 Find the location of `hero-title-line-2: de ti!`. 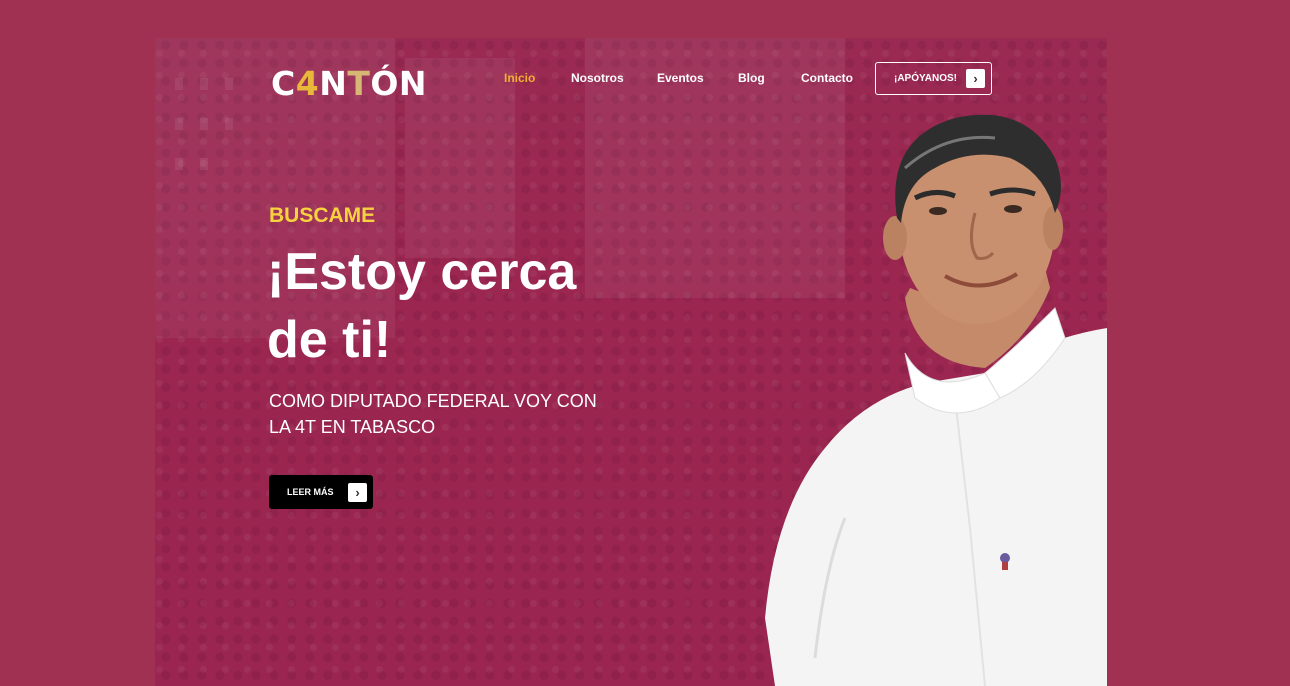

hero-title-line-2: de ti! is located at coordinates (329, 340).